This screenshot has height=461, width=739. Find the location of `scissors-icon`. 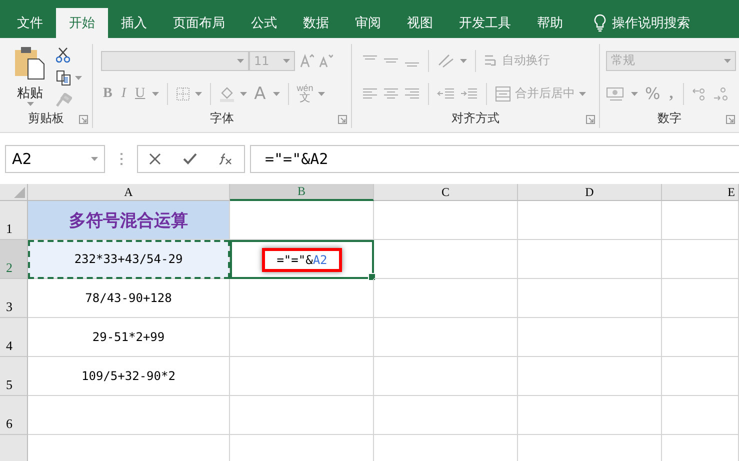

scissors-icon is located at coordinates (63, 55).